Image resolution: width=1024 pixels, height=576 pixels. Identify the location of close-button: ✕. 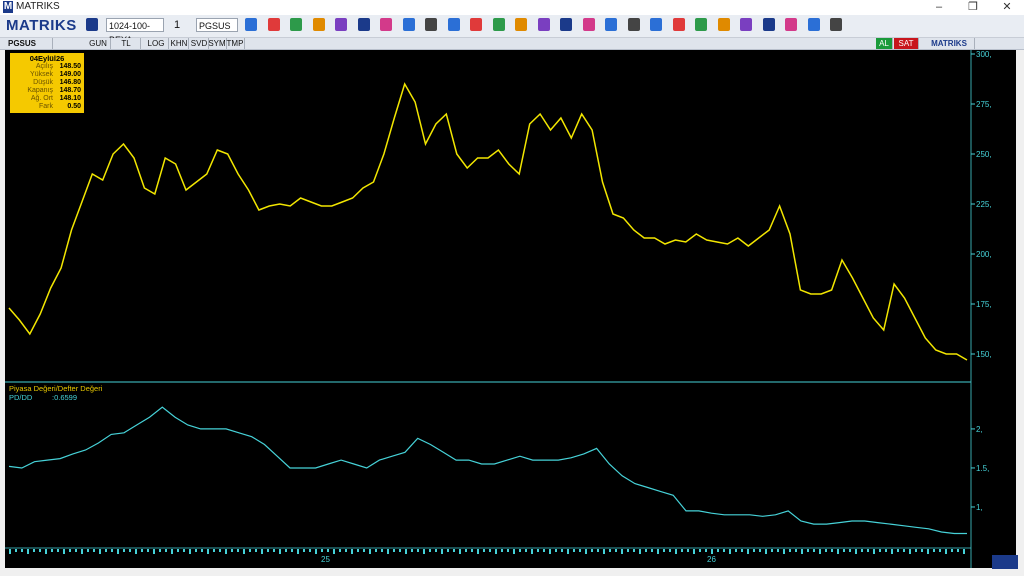
(1007, 7).